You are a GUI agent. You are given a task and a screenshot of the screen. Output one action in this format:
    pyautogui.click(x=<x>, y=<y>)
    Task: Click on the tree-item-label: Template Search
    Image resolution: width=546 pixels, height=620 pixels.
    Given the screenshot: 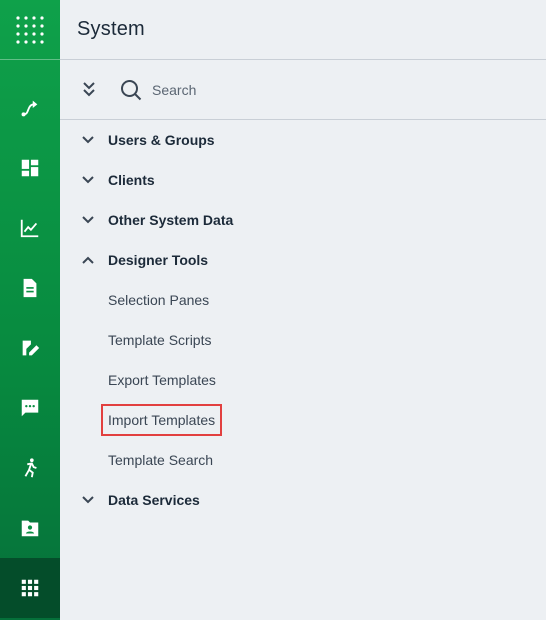 What is the action you would take?
    pyautogui.click(x=161, y=460)
    